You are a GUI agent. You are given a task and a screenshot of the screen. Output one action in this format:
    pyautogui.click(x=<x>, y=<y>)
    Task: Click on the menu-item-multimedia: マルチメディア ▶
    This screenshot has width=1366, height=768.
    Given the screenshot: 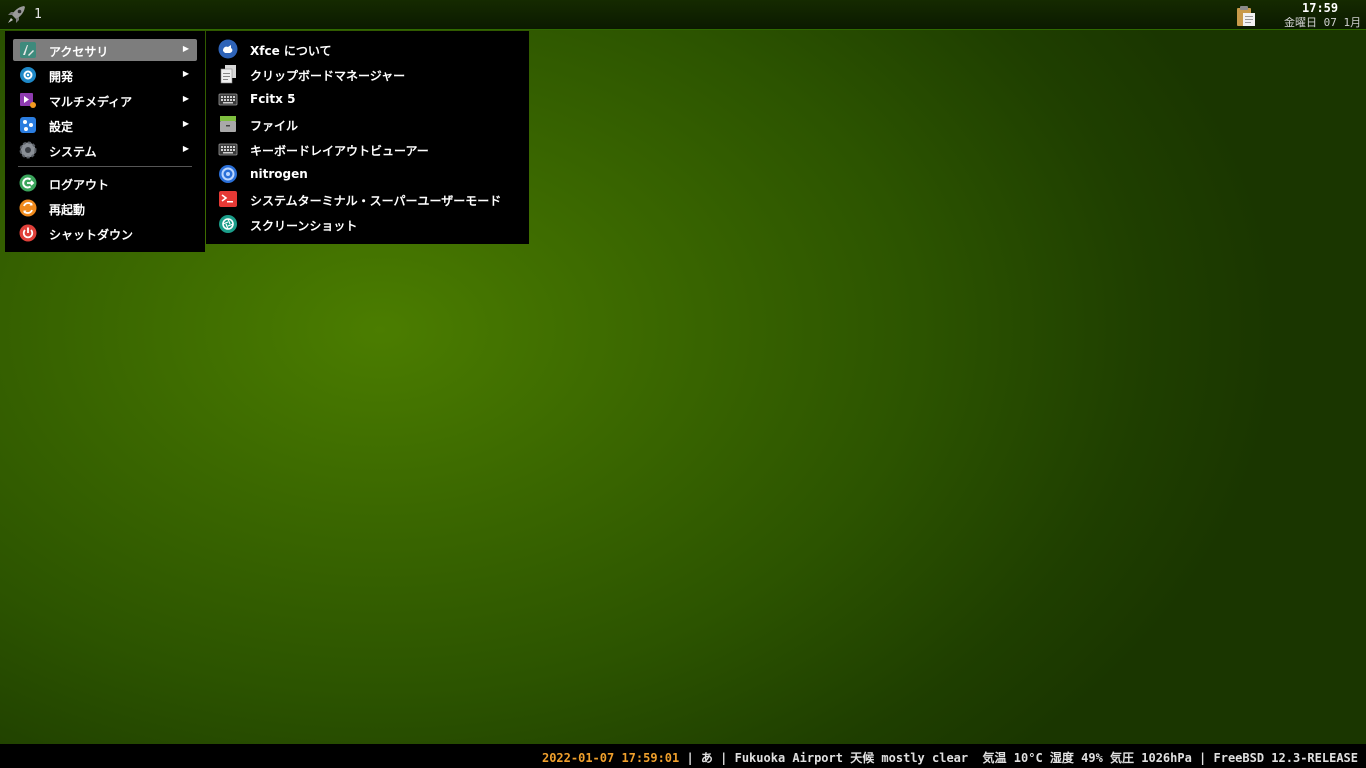 What is the action you would take?
    pyautogui.click(x=105, y=100)
    